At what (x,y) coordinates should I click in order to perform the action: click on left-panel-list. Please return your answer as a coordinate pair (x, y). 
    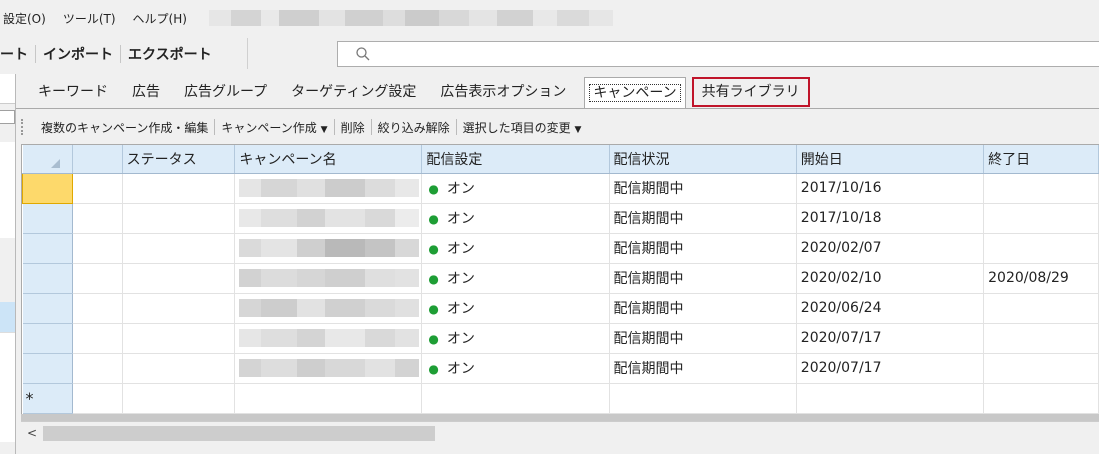
    Looking at the image, I should click on (7, 190).